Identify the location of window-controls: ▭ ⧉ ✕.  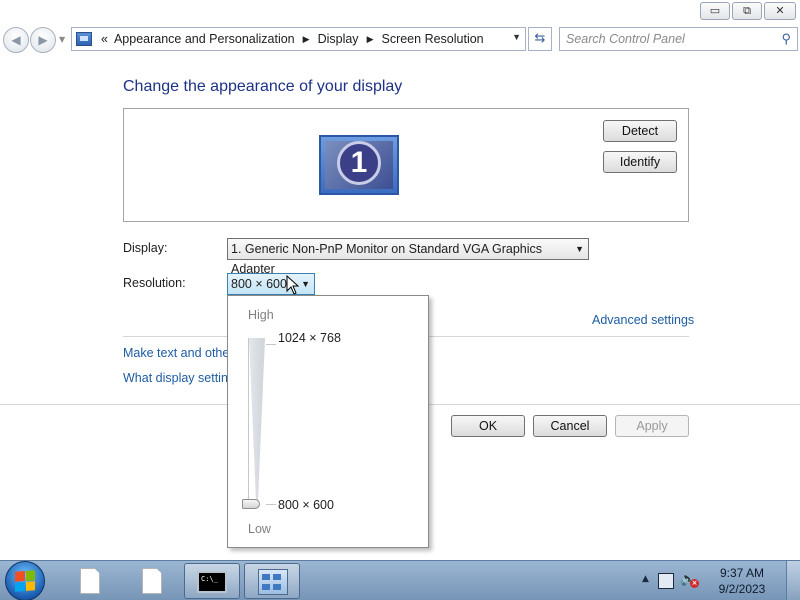
(748, 11).